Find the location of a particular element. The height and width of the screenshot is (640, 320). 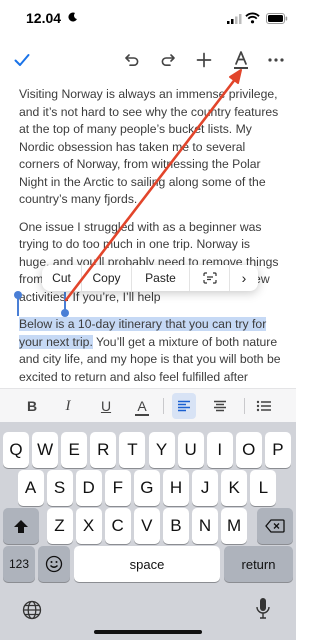

redo-button is located at coordinates (168, 60).